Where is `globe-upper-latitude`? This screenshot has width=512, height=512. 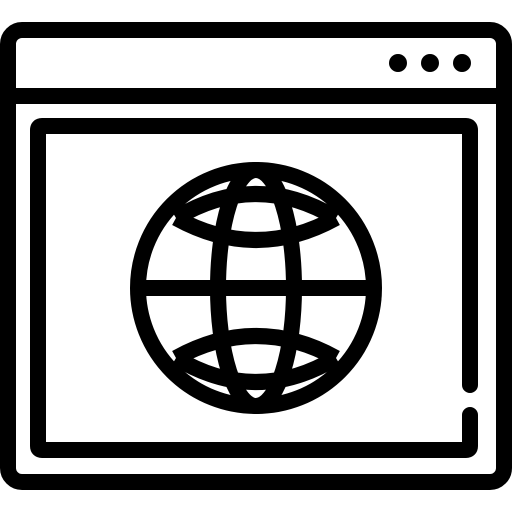
globe-upper-latitude is located at coordinates (256, 205).